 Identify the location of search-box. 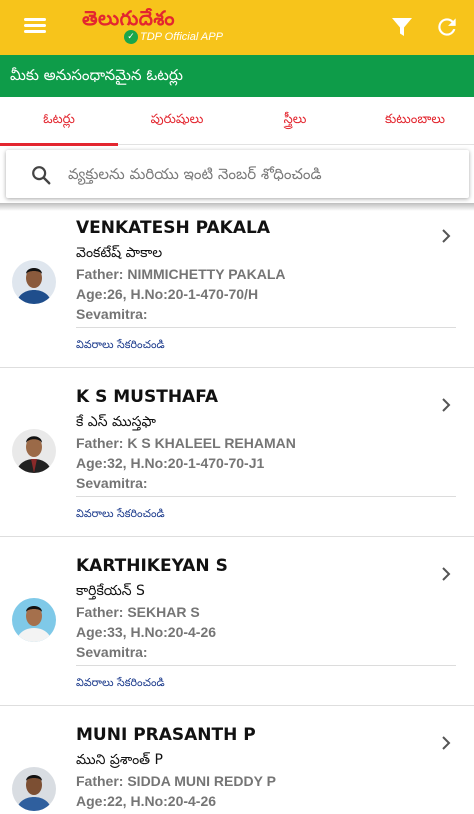
(237, 174).